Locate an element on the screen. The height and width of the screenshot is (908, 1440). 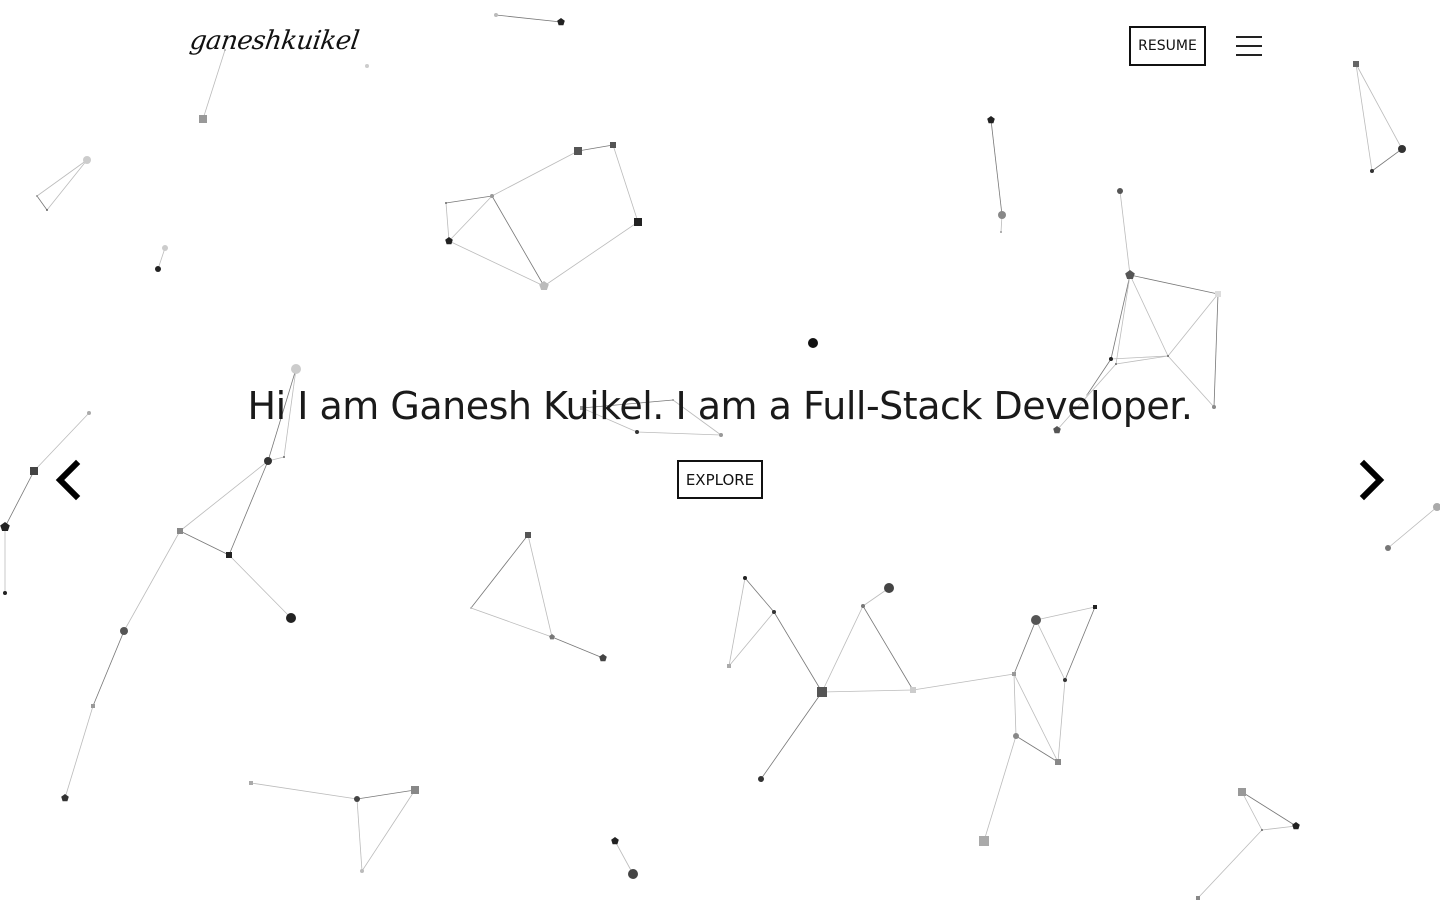
explore-button: EXPLORE is located at coordinates (720, 479).